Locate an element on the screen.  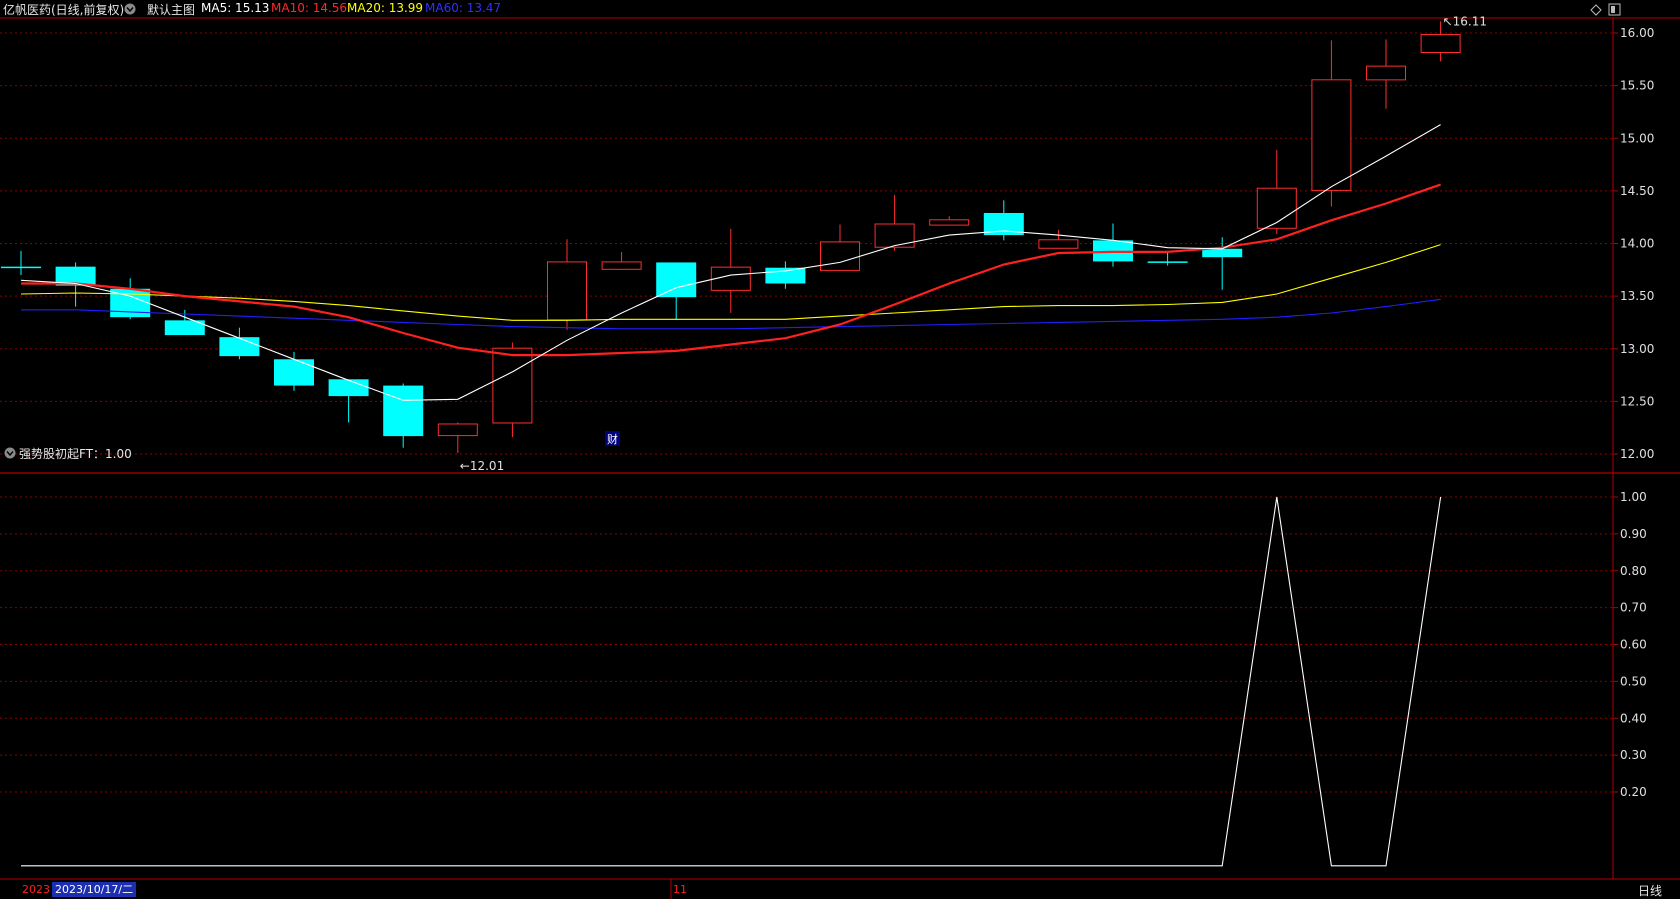
template-label: 默认主图 is located at coordinates (171, 9).